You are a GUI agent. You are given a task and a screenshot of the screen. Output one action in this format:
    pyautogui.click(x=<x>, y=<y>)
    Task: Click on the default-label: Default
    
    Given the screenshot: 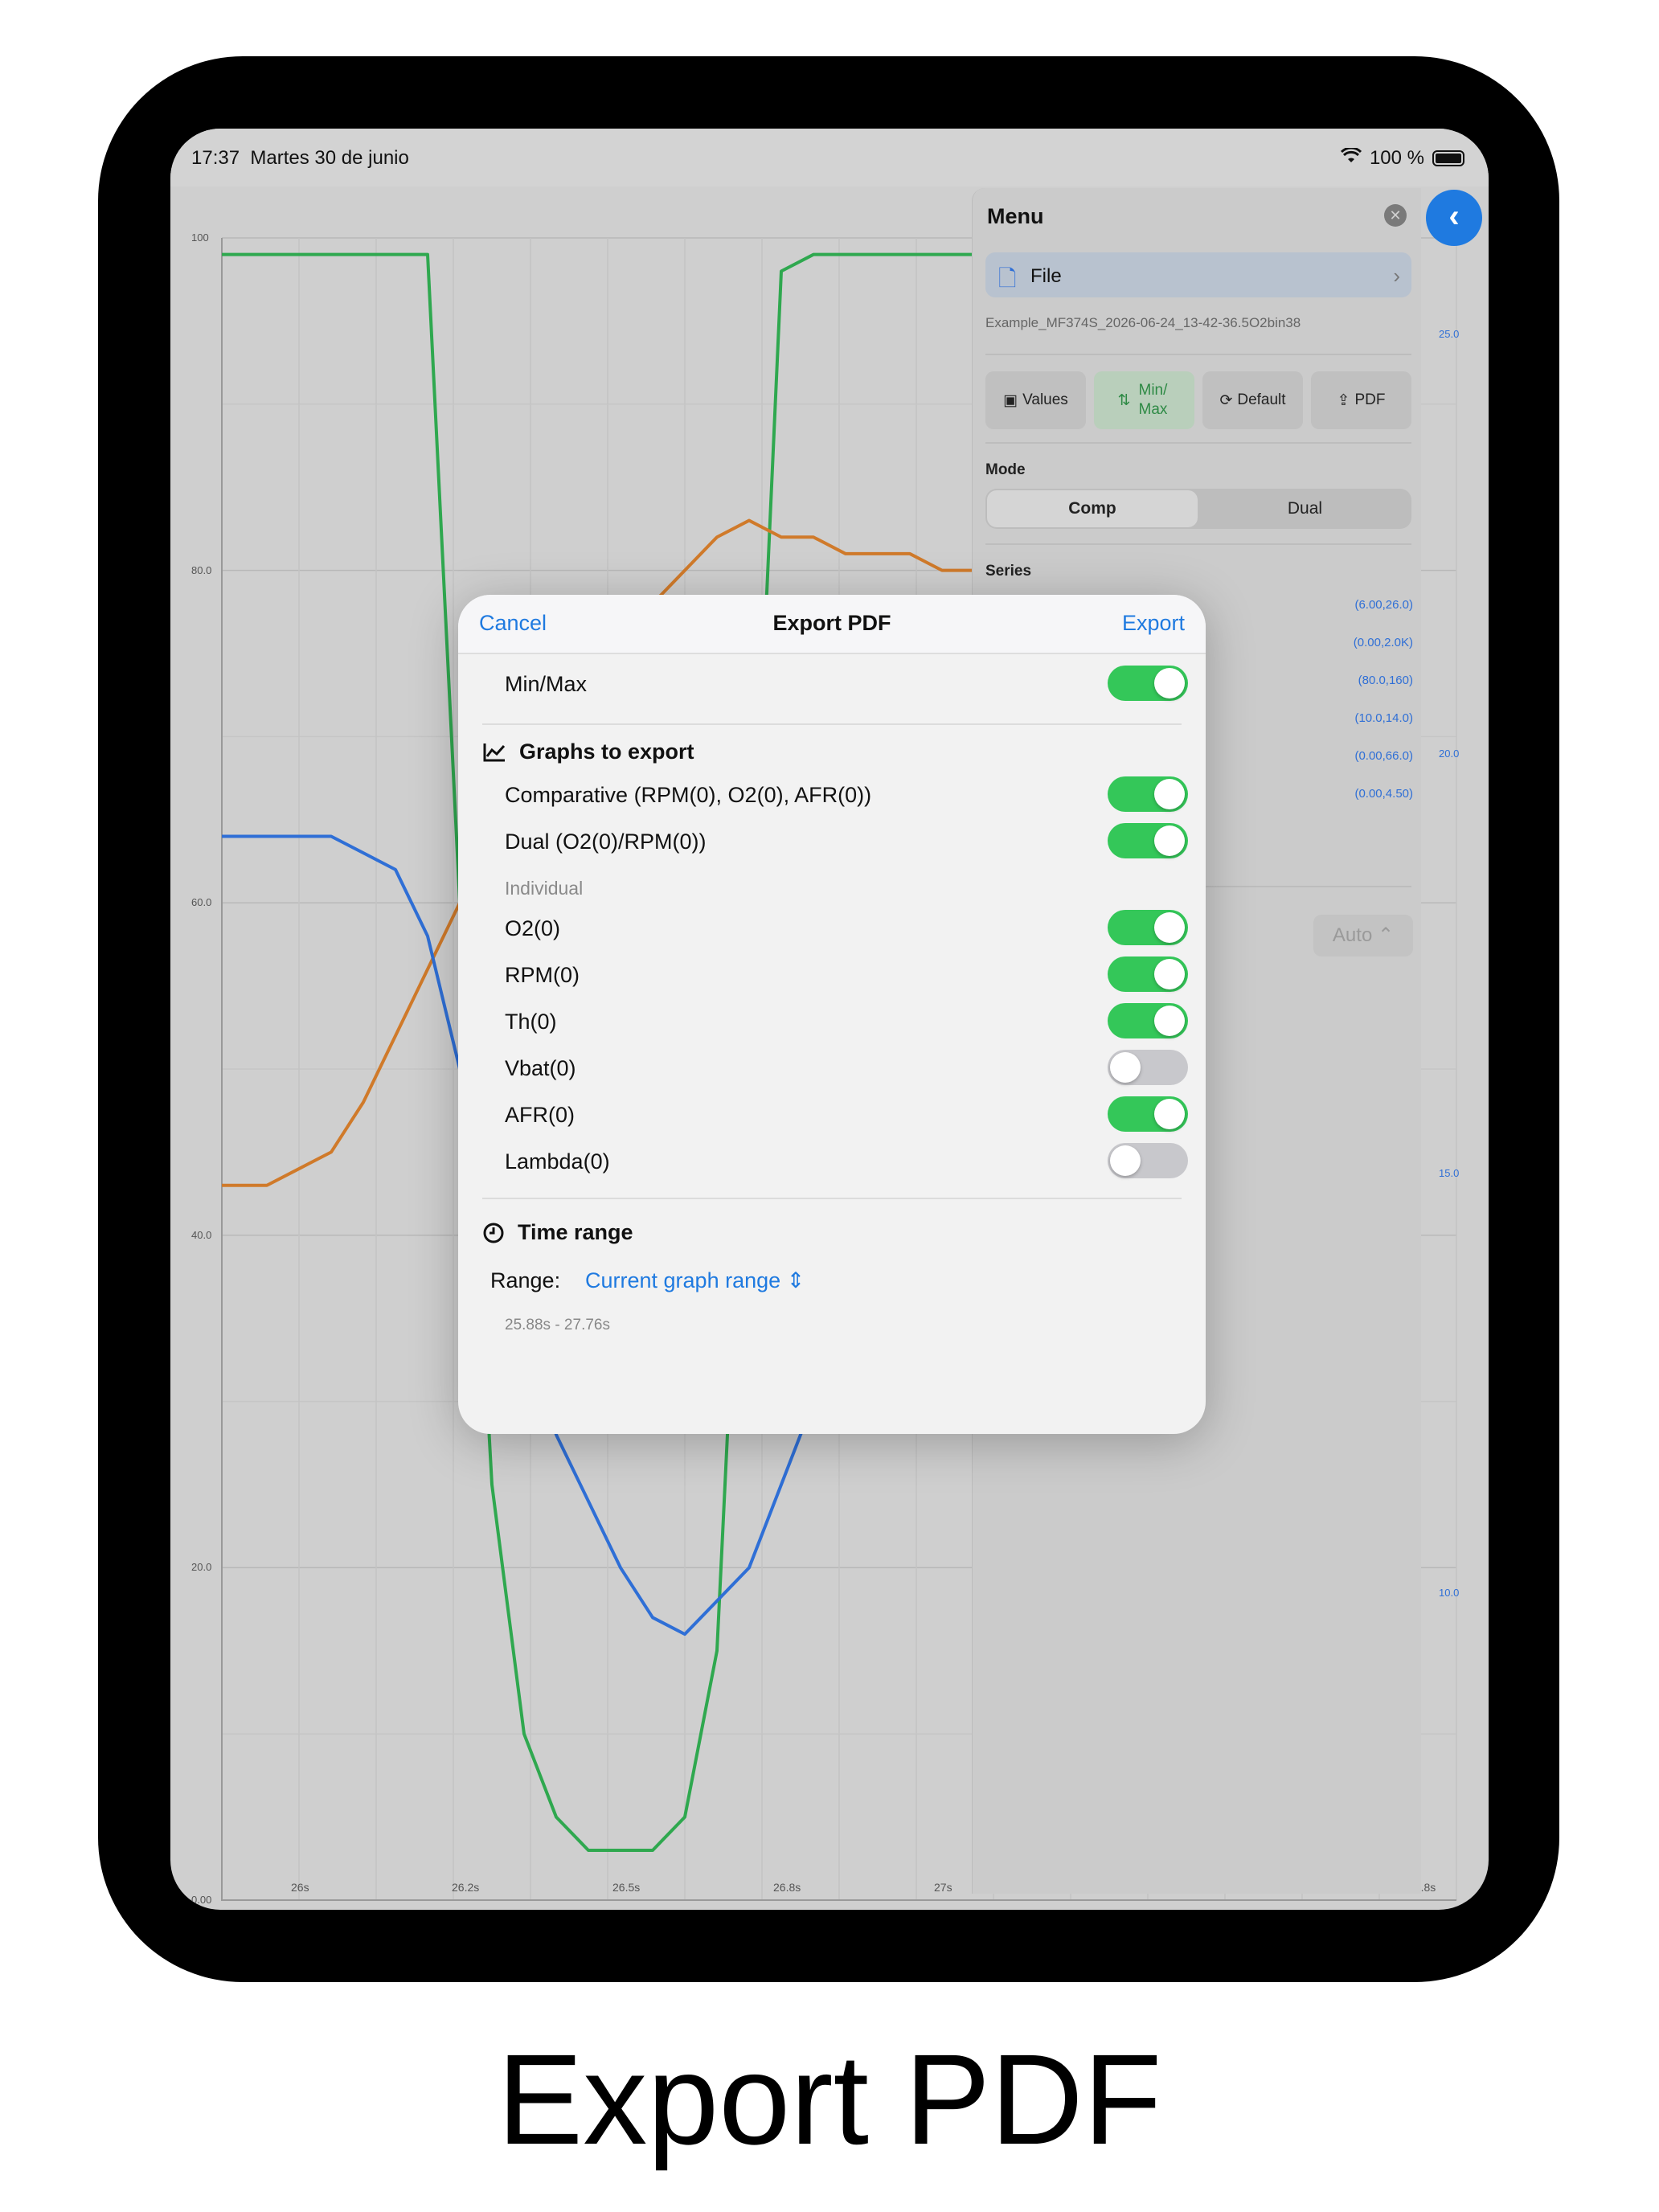 What is the action you would take?
    pyautogui.click(x=1261, y=399)
    